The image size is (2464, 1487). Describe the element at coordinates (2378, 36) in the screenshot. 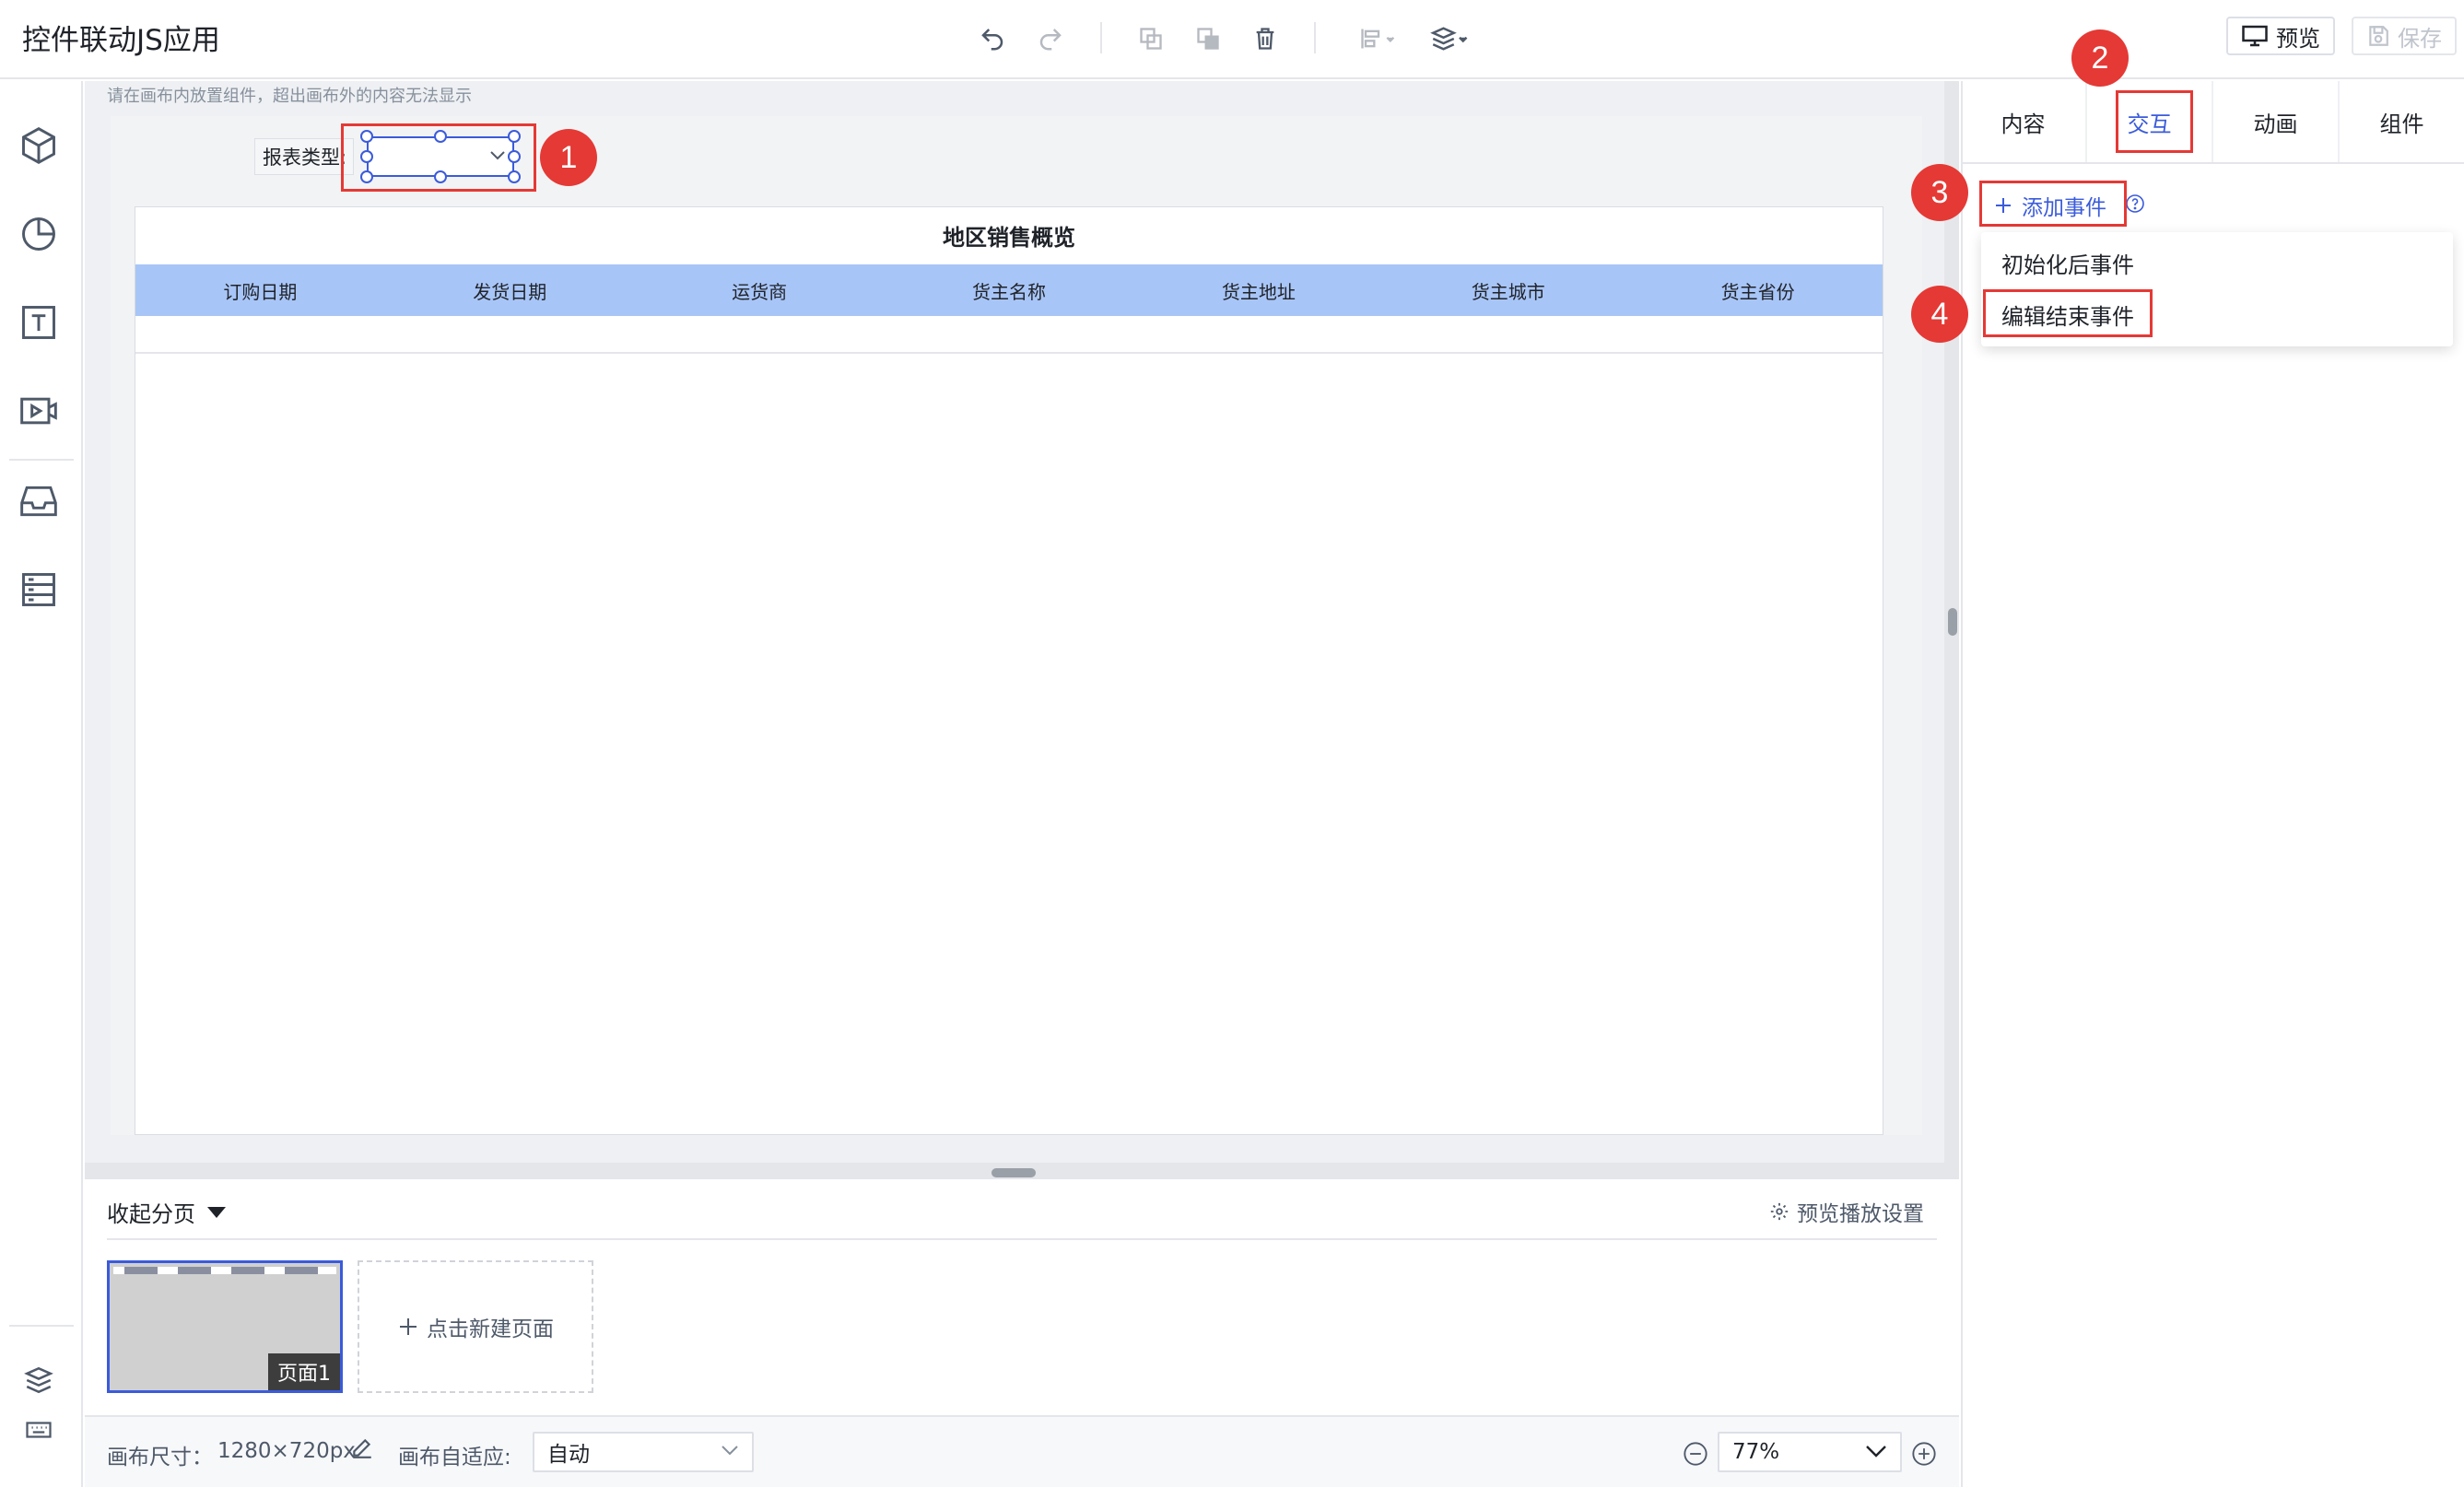

I see `save-icon` at that location.